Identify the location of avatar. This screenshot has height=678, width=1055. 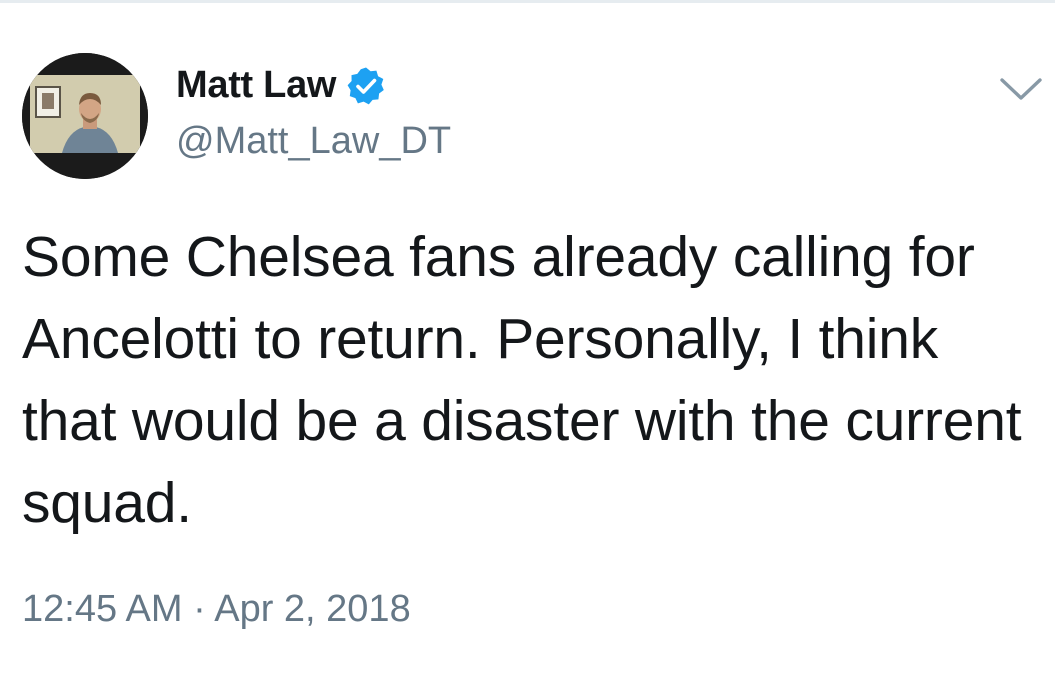
(85, 116).